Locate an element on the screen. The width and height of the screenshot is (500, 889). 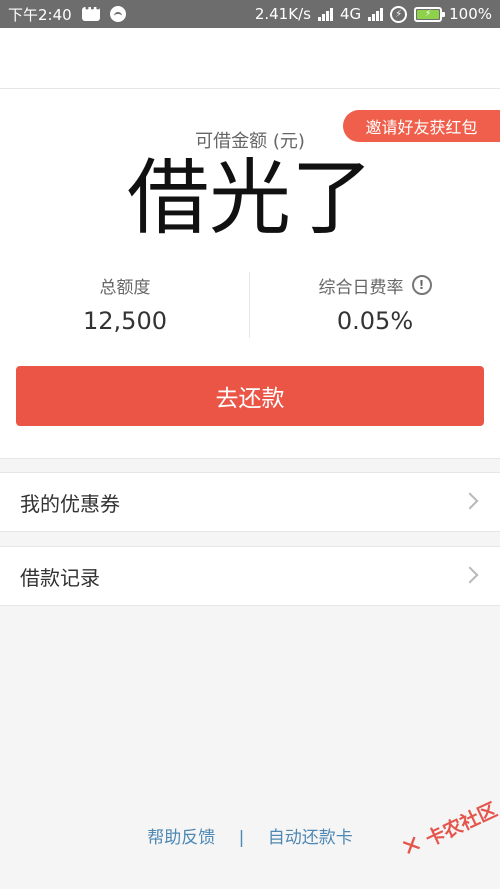
stats-divider is located at coordinates (249, 305).